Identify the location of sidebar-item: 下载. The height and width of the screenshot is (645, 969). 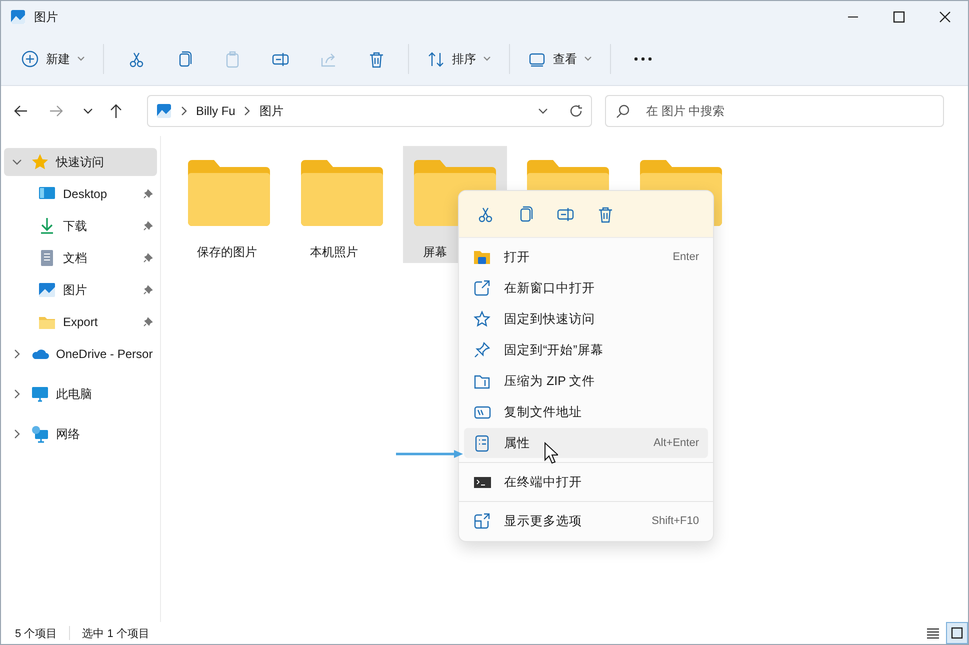
(80, 226).